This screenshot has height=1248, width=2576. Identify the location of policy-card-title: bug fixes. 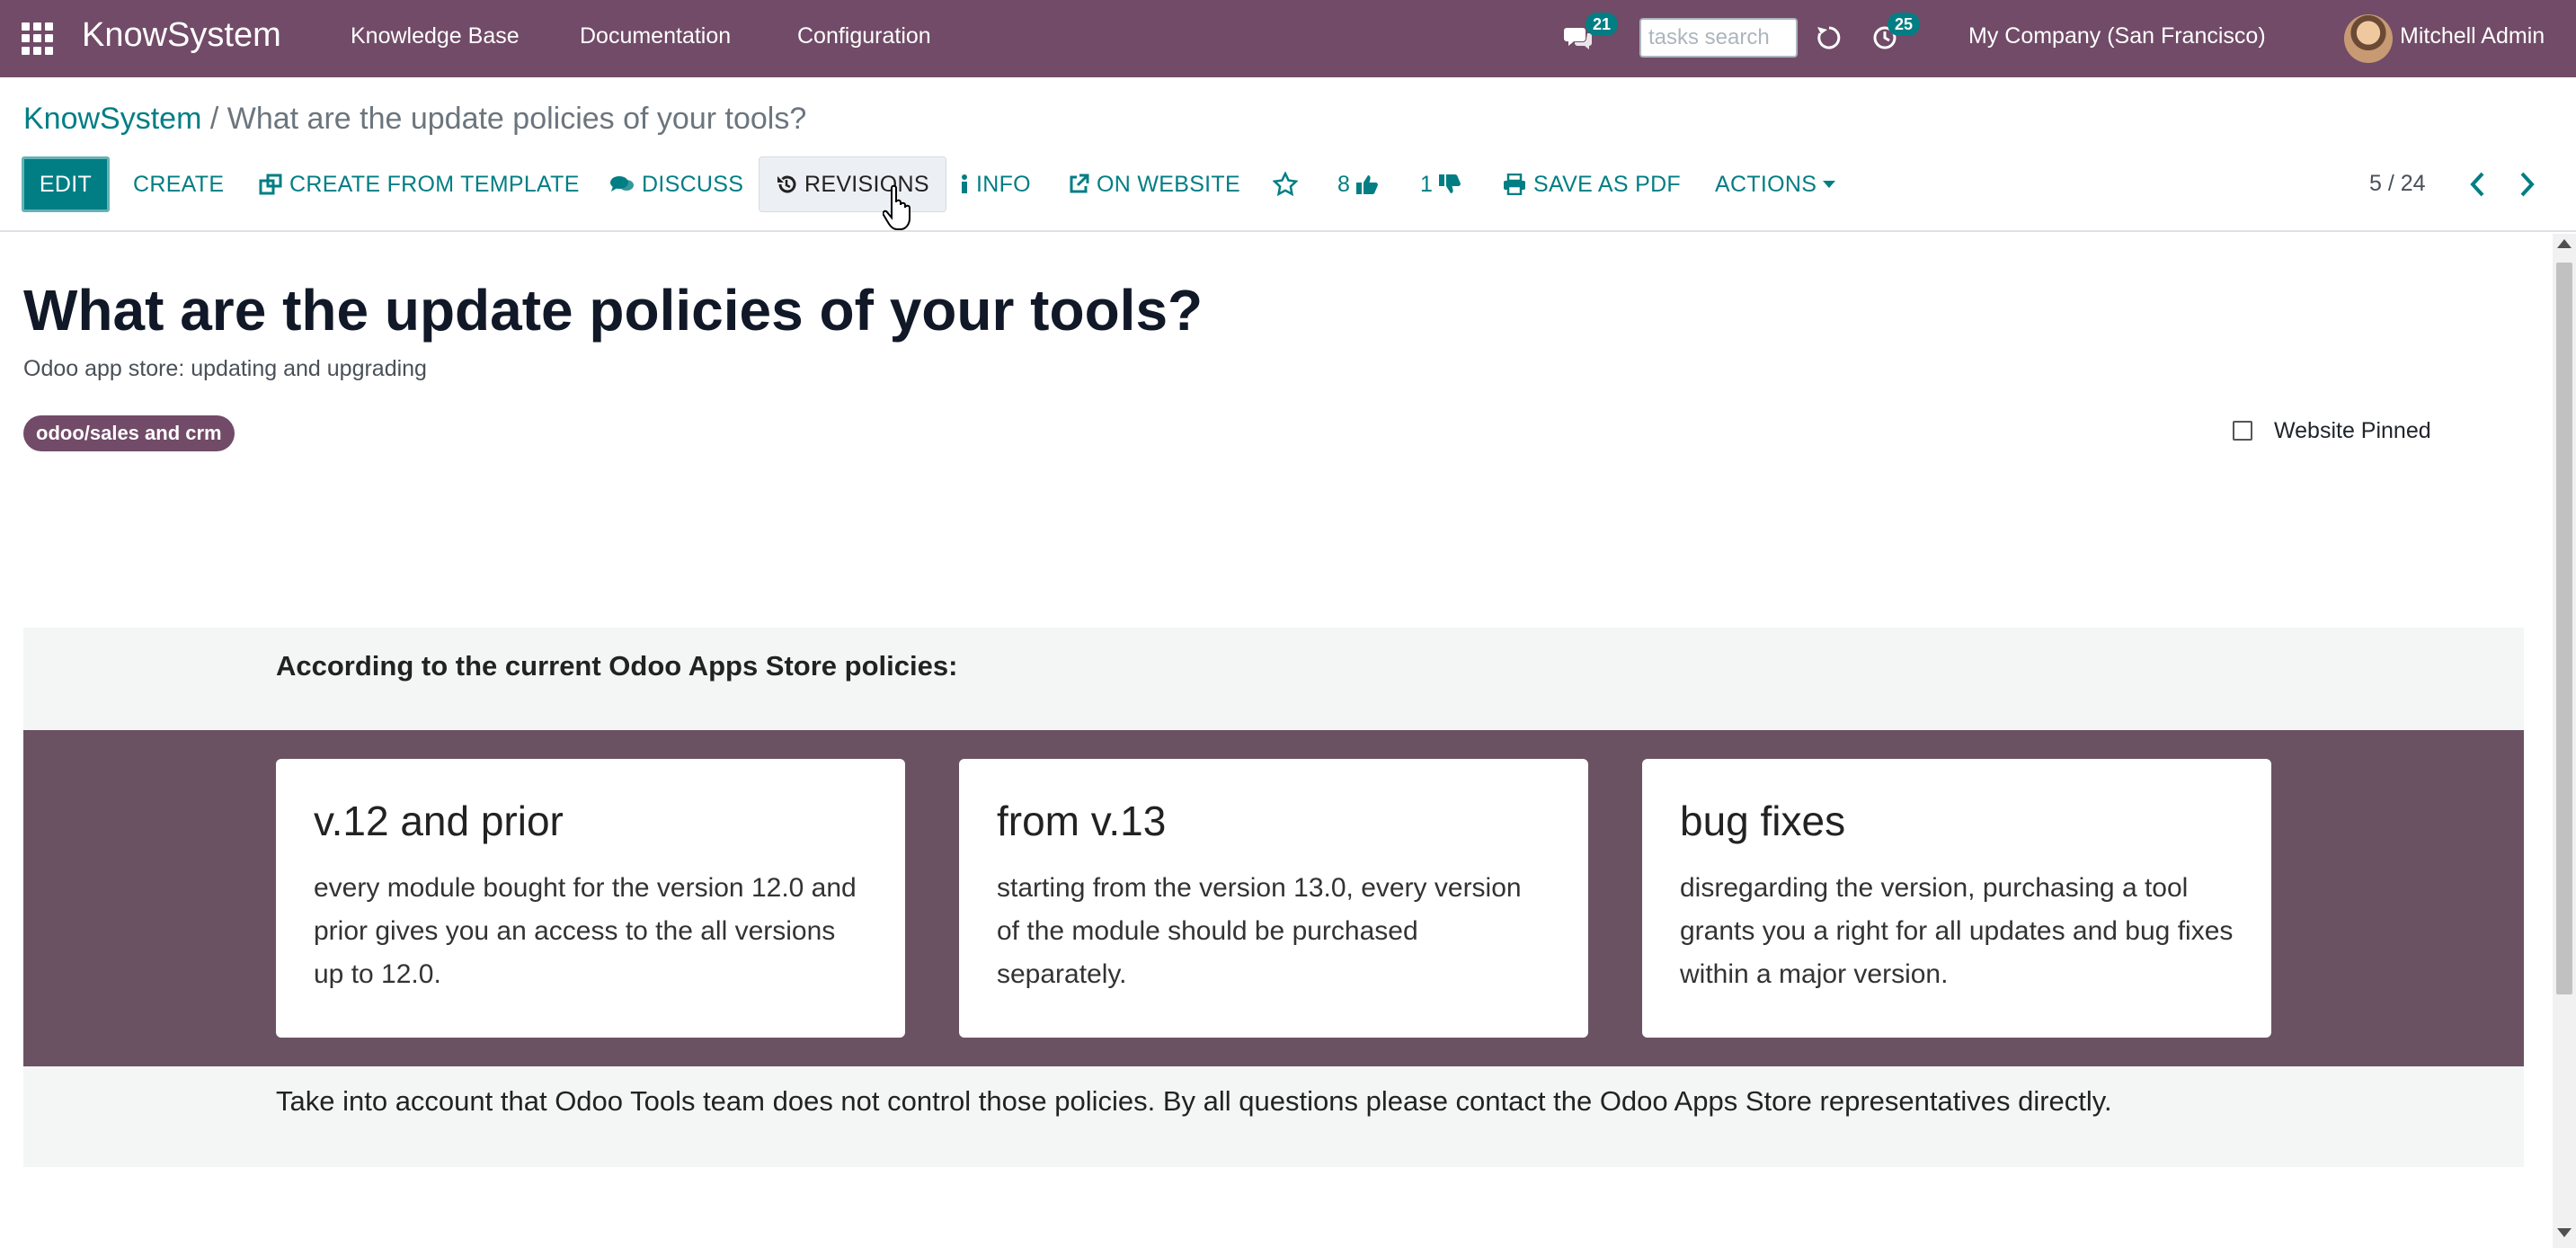
(1763, 821).